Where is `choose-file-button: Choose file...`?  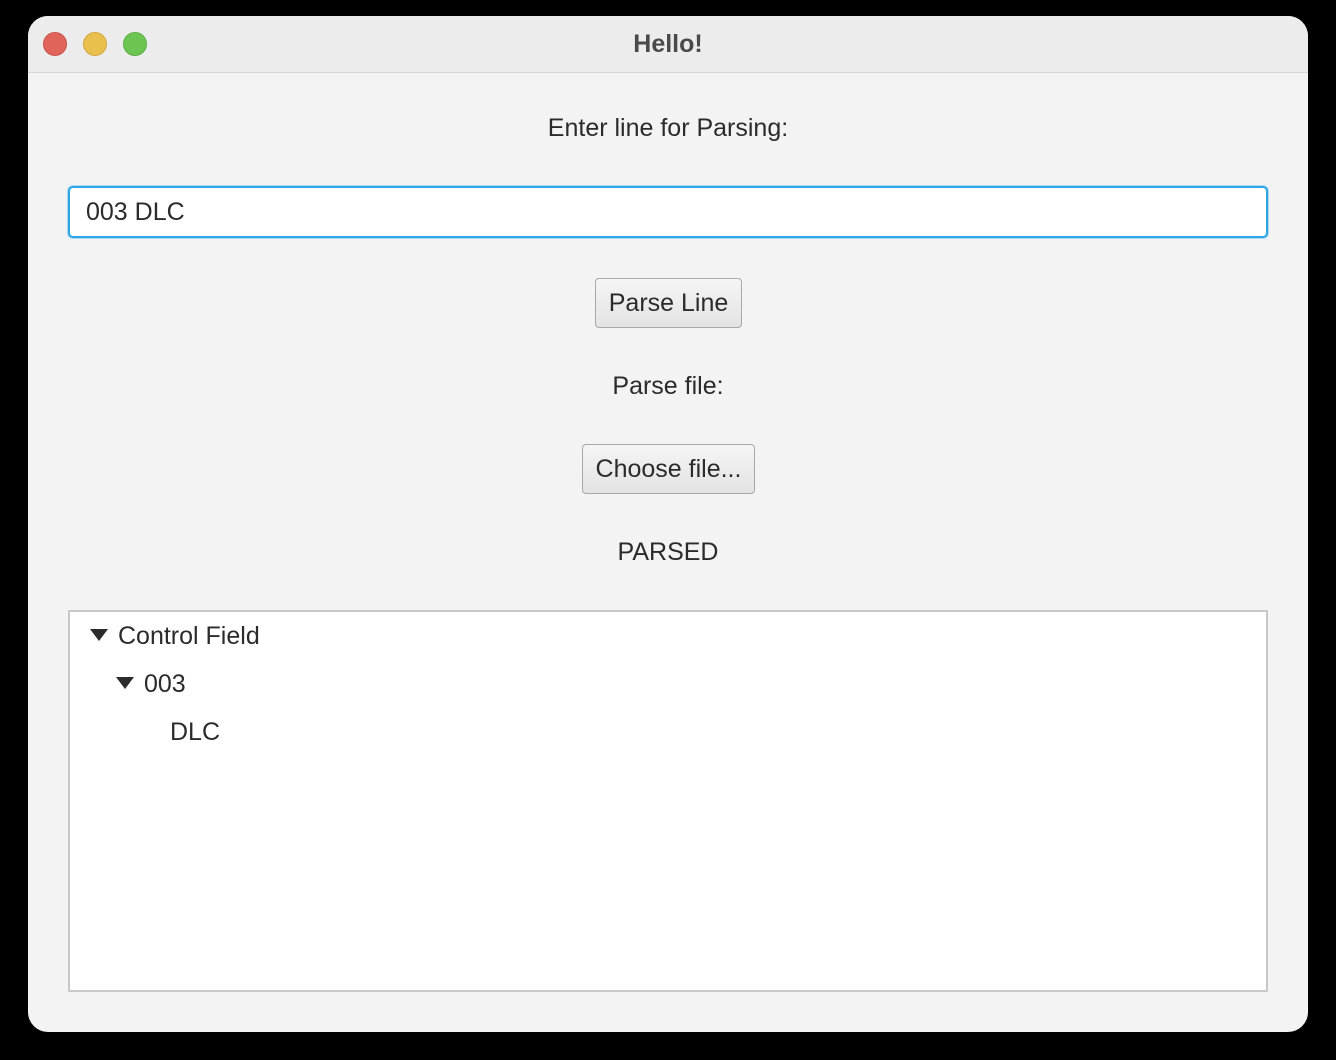
choose-file-button: Choose file... is located at coordinates (668, 469).